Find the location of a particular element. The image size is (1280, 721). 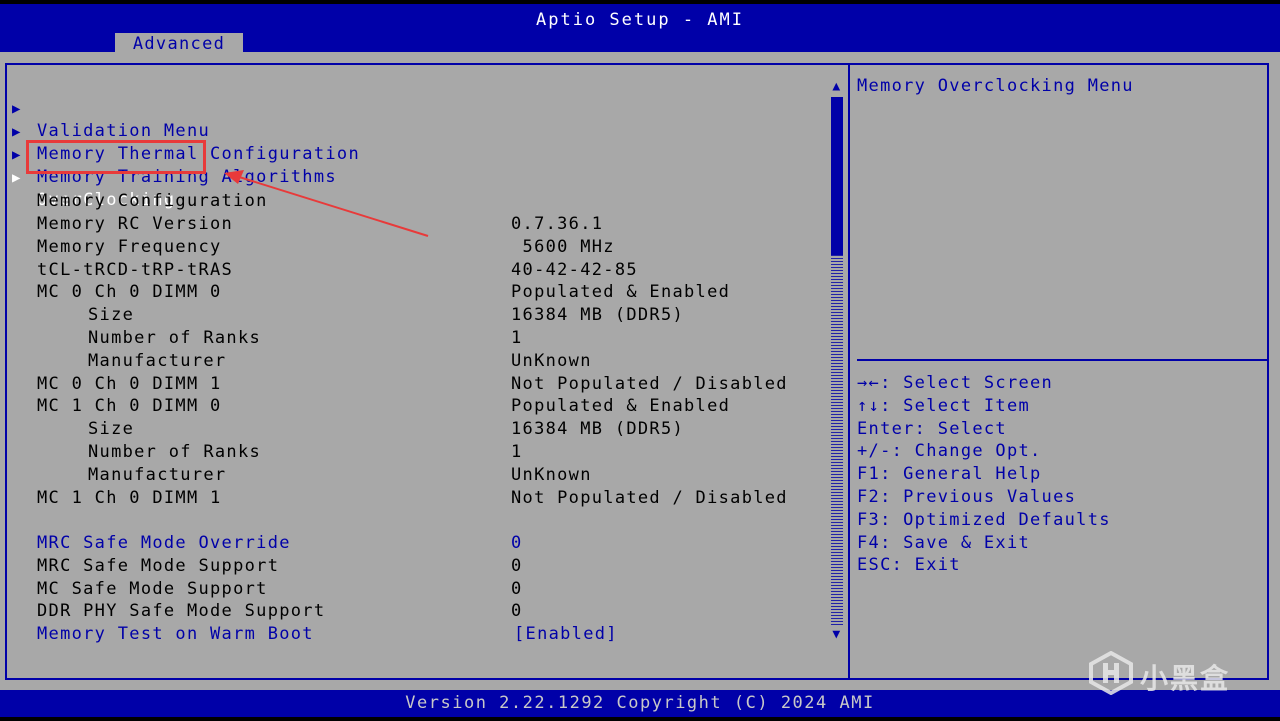

key-legend-item: ↑↓: Select Item is located at coordinates (944, 405).